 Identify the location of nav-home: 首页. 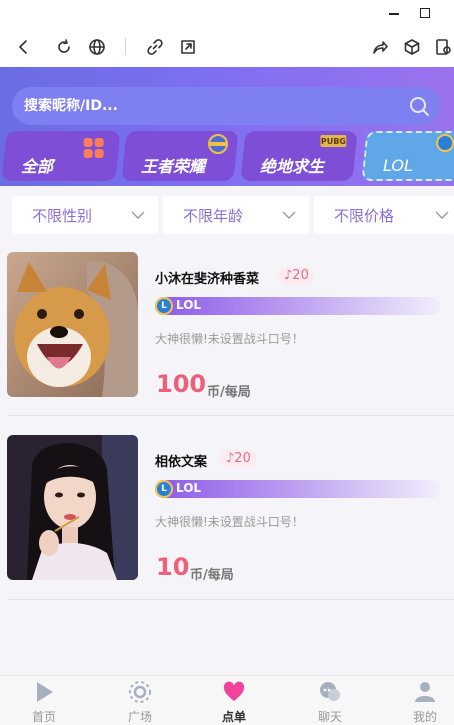
(44, 702).